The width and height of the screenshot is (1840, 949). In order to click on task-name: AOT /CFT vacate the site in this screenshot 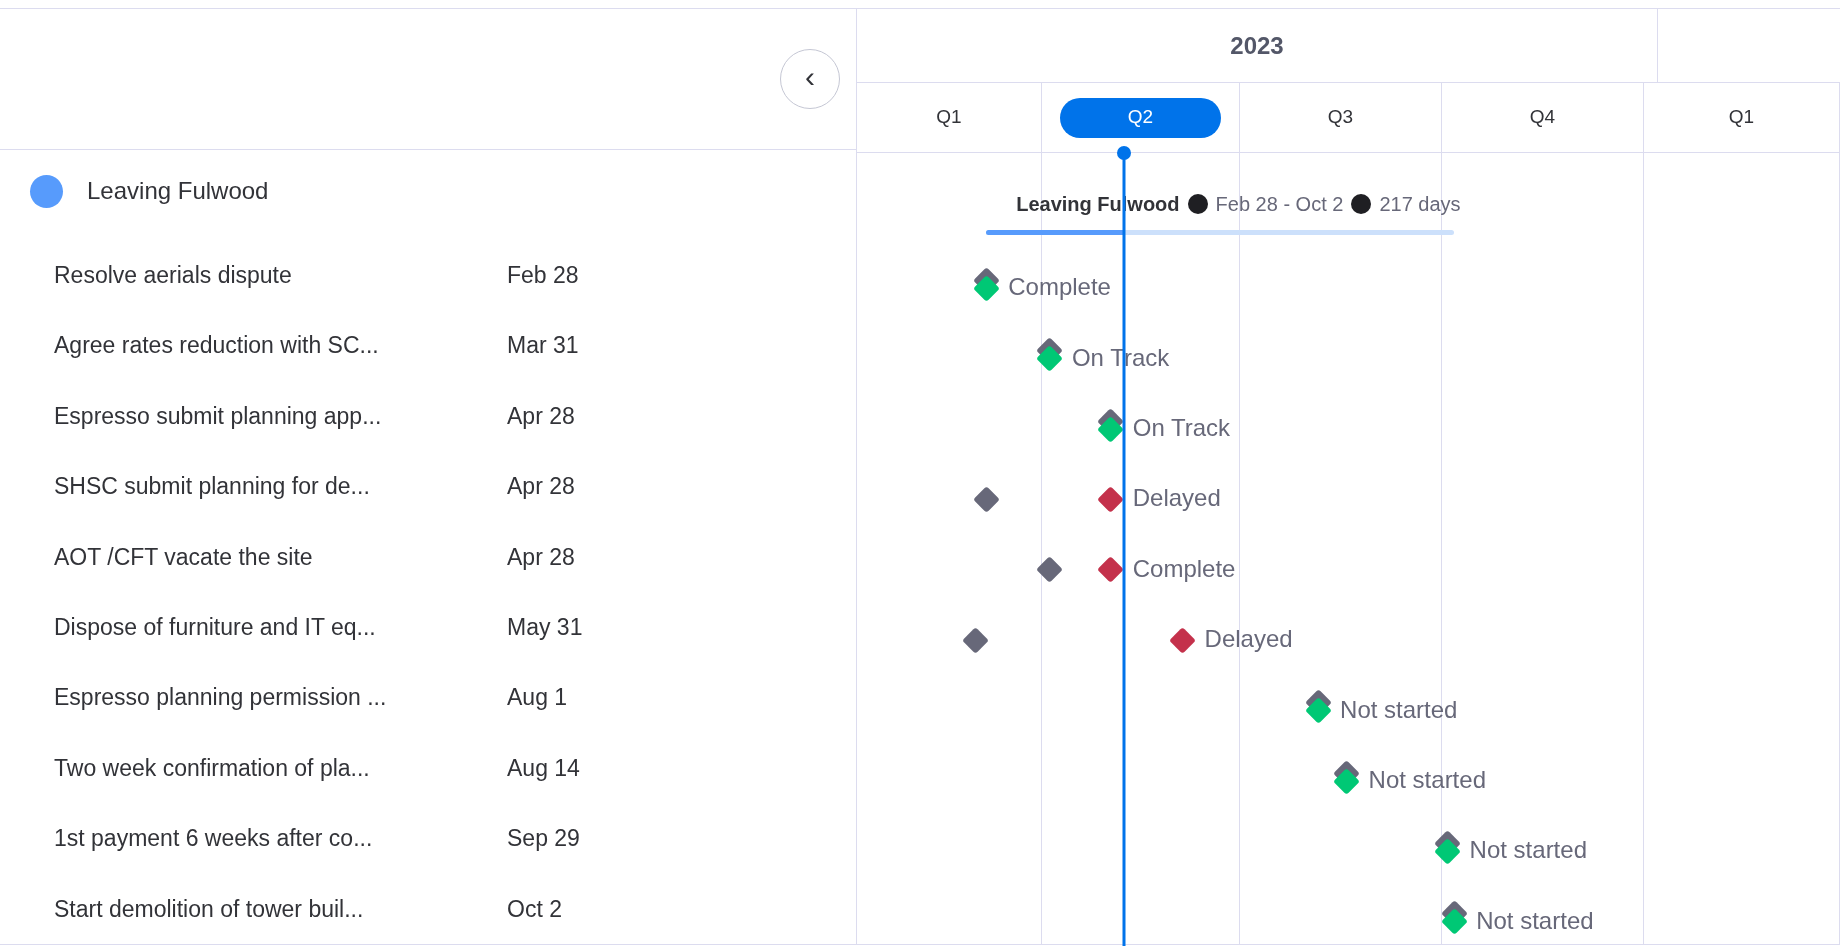, I will do `click(184, 557)`.